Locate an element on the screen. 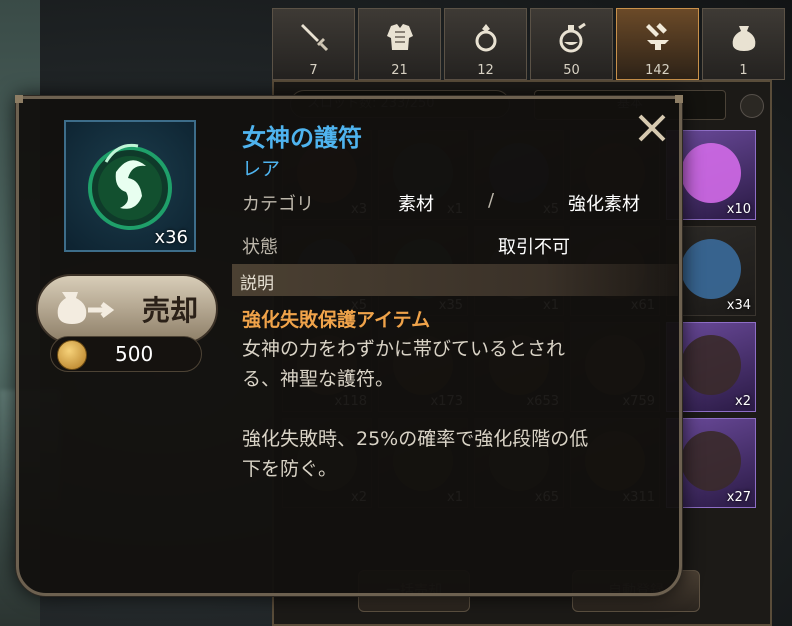  tab-misc: 1 is located at coordinates (743, 44).